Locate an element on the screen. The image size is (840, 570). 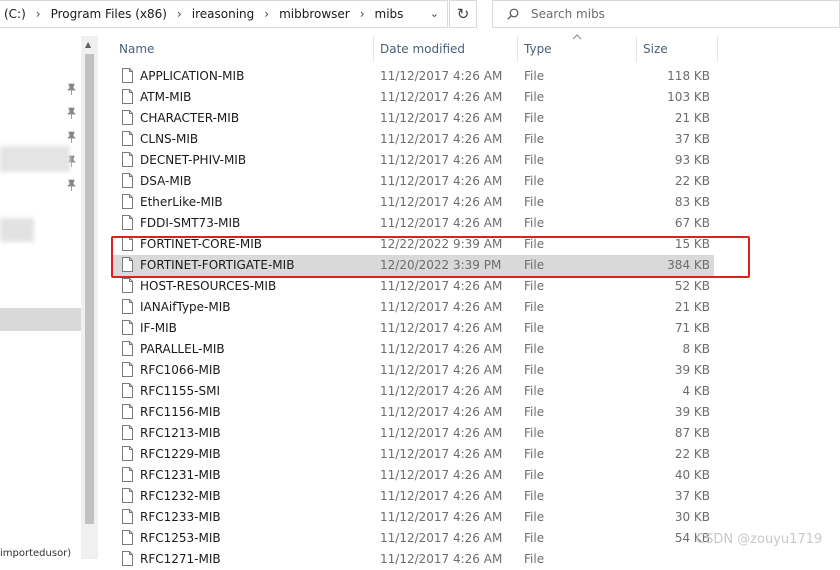
file-row: CLNS-MIB 11/12/2017 4:26 AM File 37 KB is located at coordinates (413, 139).